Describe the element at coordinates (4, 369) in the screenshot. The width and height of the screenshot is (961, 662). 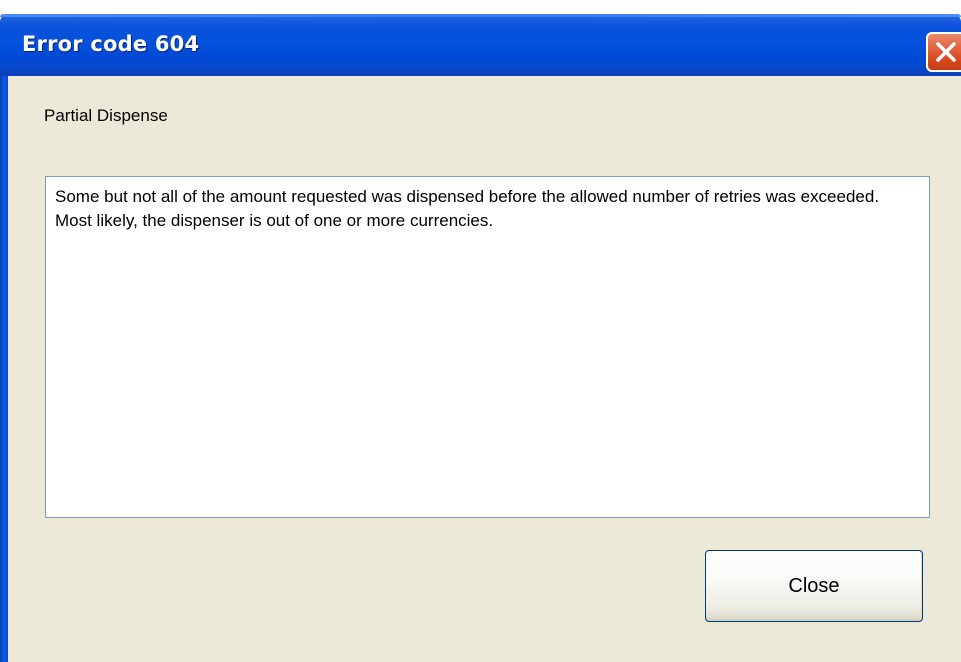
I see `window-frame-left` at that location.